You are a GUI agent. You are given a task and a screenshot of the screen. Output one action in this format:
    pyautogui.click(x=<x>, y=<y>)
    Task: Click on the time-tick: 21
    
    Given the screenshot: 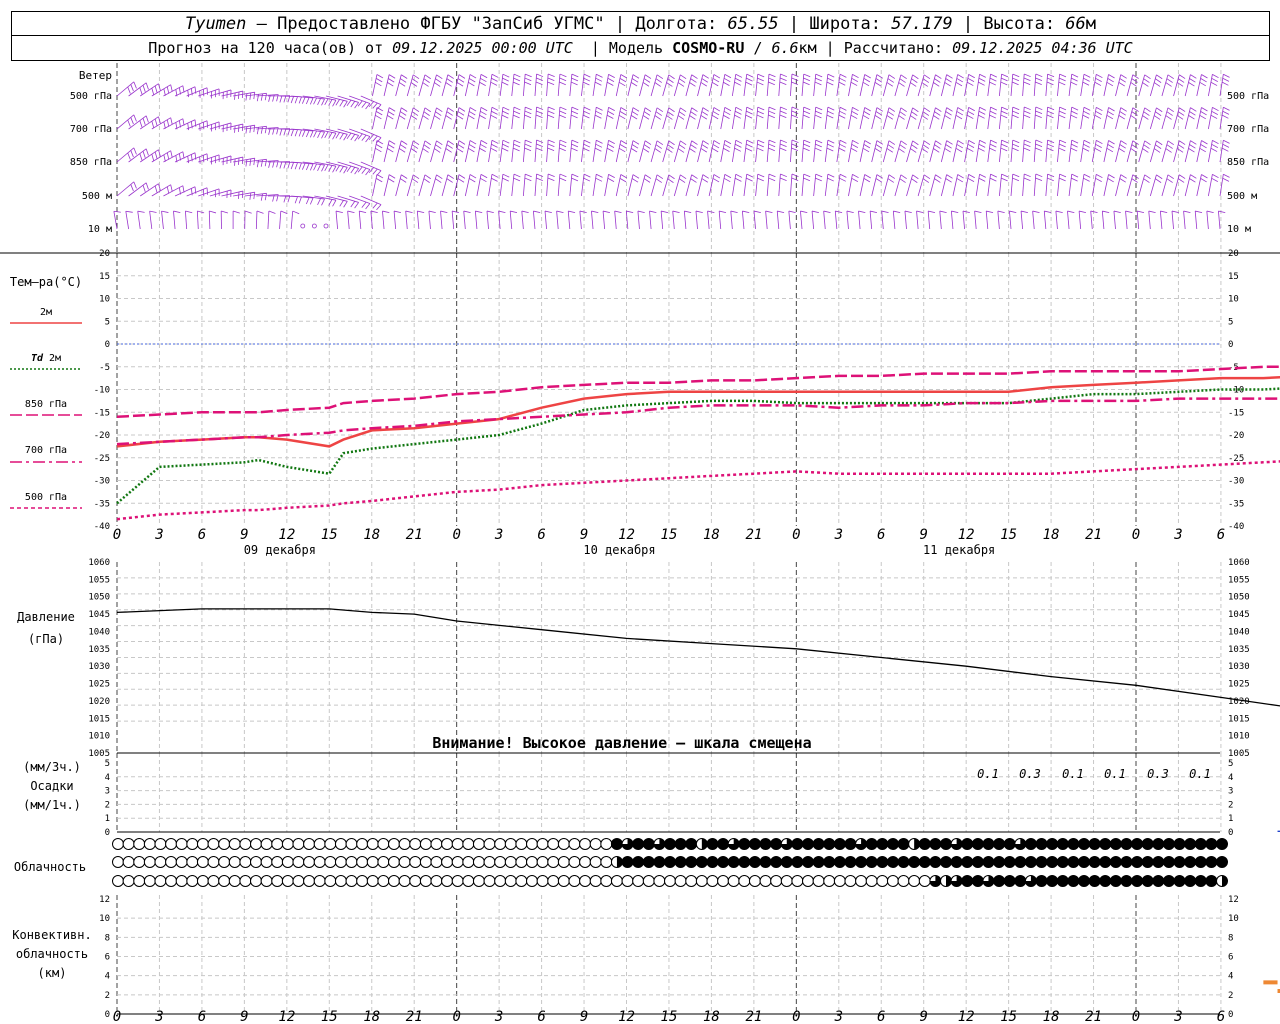 What is the action you would take?
    pyautogui.click(x=1093, y=1016)
    